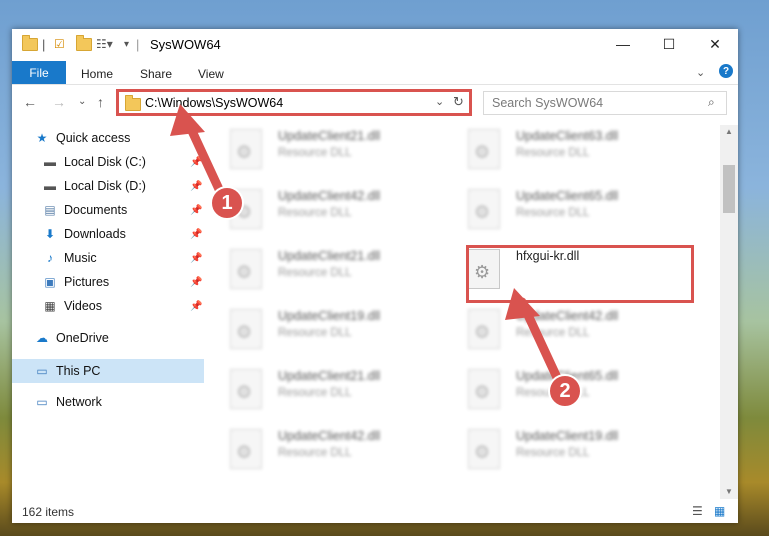 The width and height of the screenshot is (769, 536). What do you see at coordinates (227, 203) in the screenshot?
I see `step-1-badge: 1` at bounding box center [227, 203].